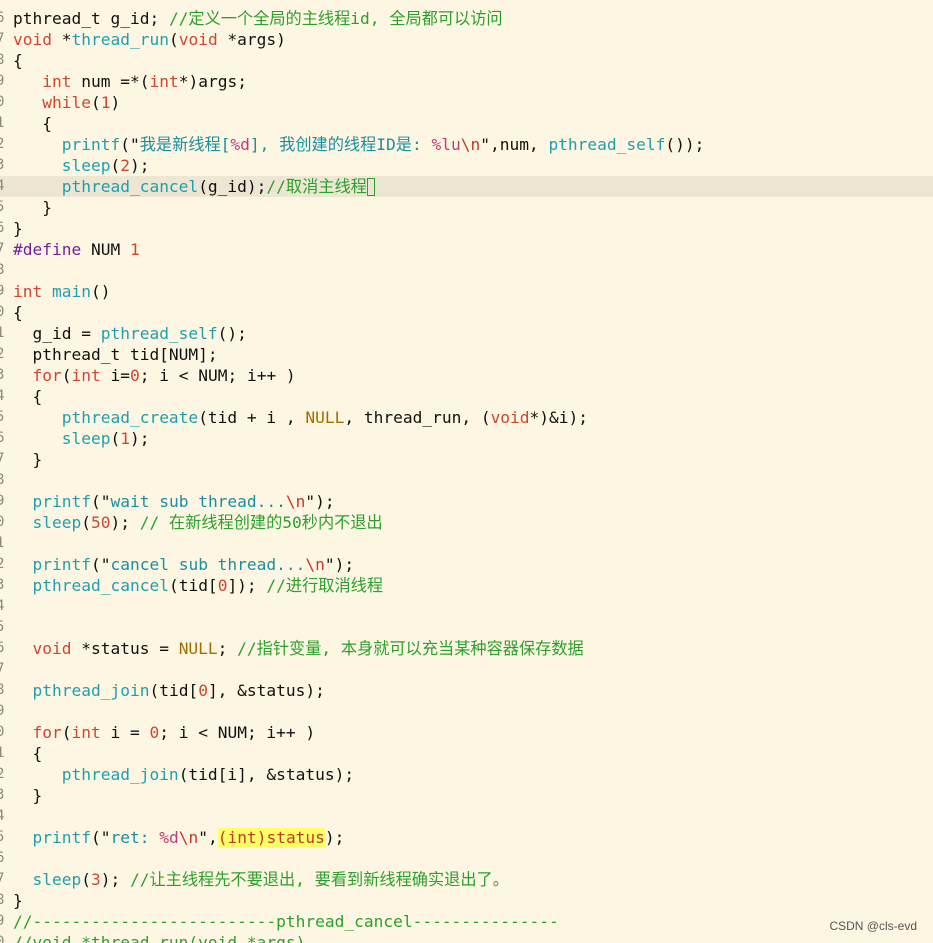  I want to click on code-line: 9 int main(), so click(466, 291).